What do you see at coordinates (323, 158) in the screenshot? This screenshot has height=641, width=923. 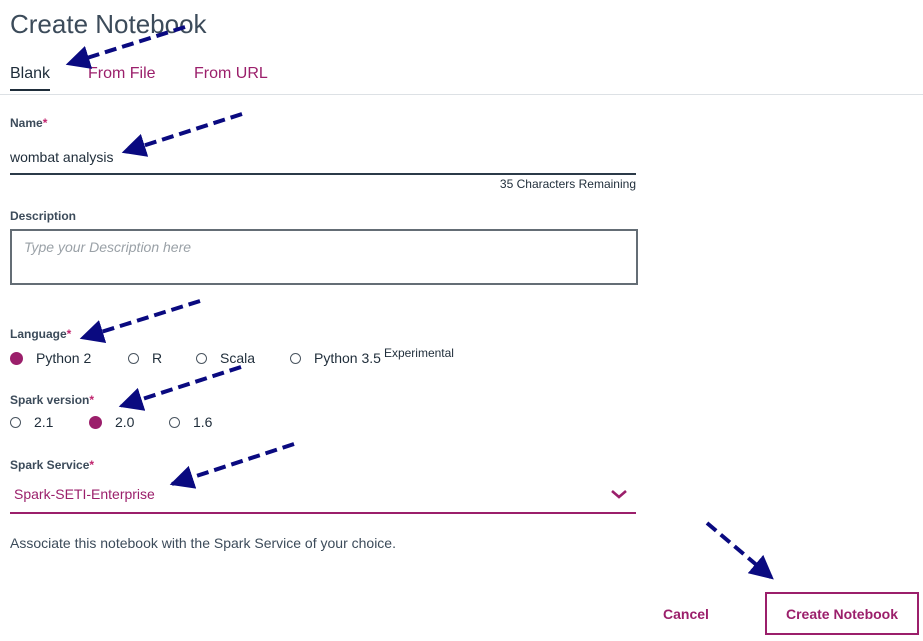 I see `name-input` at bounding box center [323, 158].